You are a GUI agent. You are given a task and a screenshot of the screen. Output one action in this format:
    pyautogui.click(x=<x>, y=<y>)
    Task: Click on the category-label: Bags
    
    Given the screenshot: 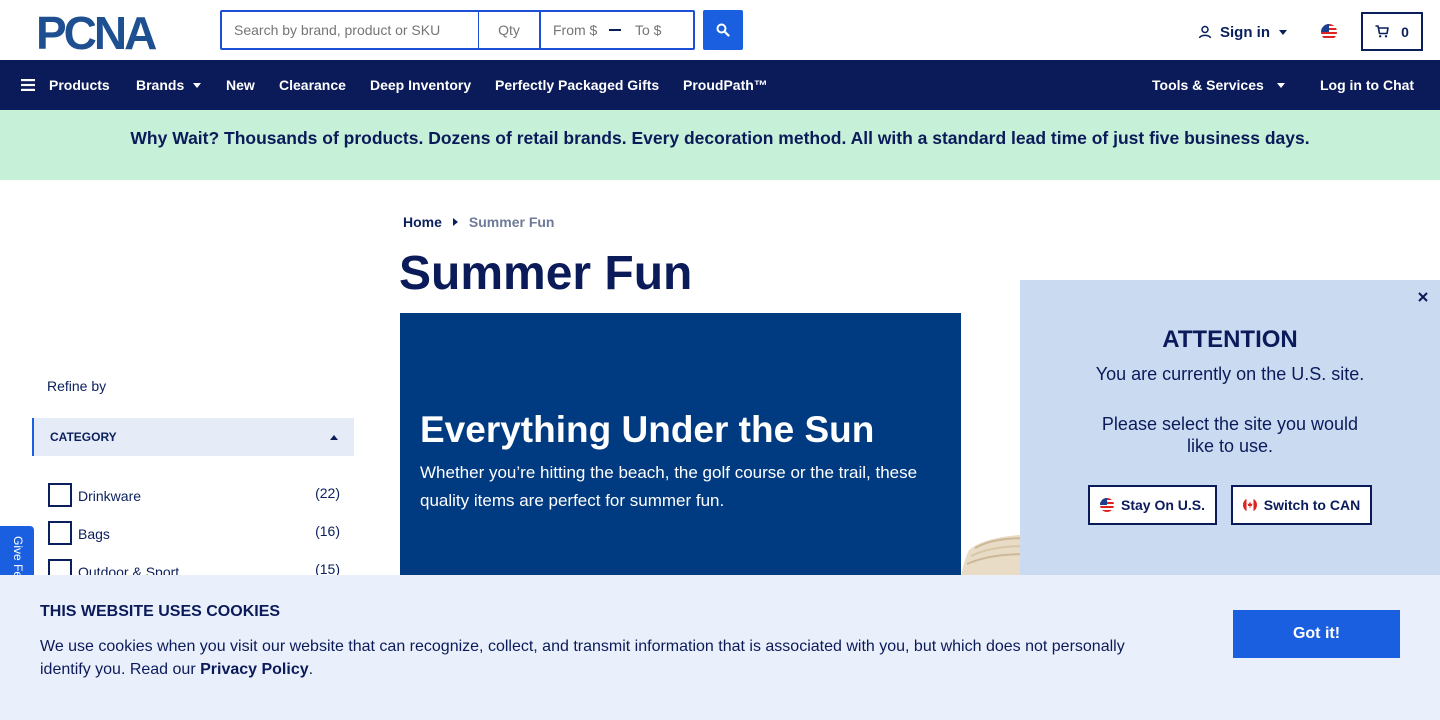 What is the action you would take?
    pyautogui.click(x=94, y=534)
    